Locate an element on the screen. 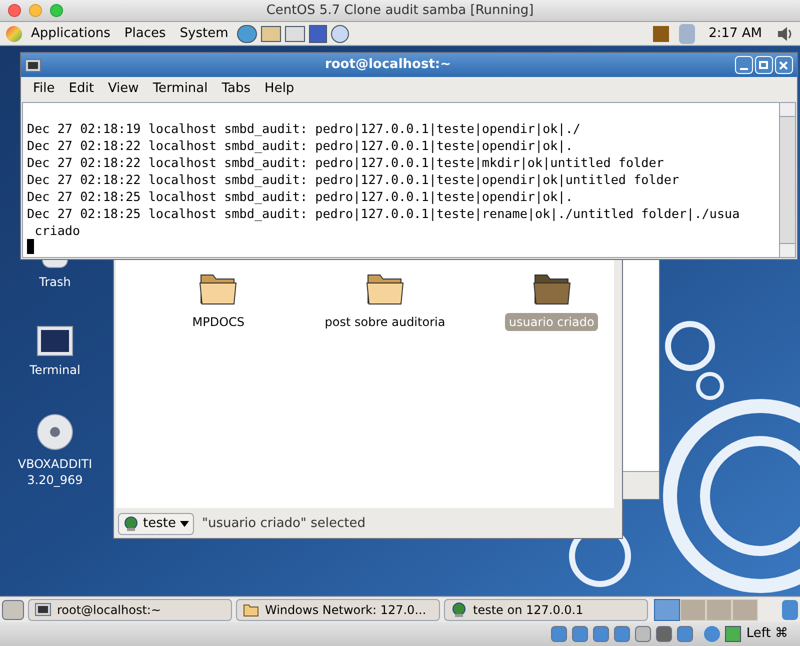 The image size is (800, 646). host-key-label: Left ⌘ is located at coordinates (767, 634).